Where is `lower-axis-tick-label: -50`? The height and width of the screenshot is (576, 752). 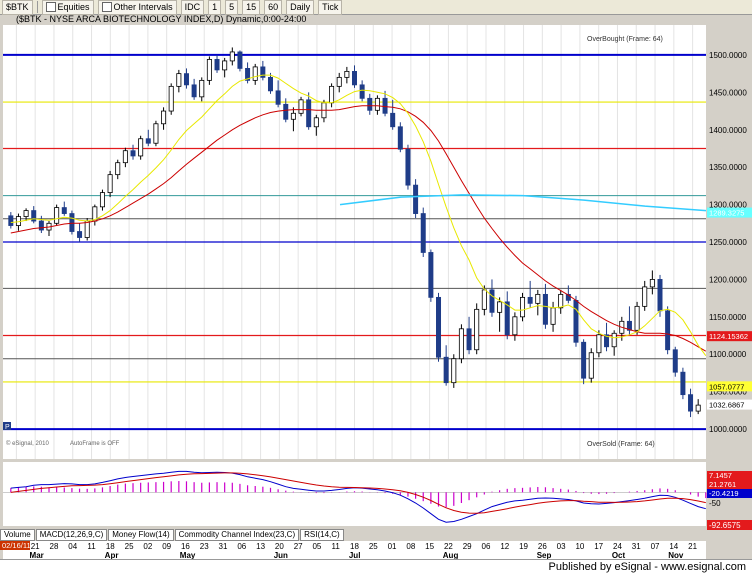
lower-axis-tick-label: -50 is located at coordinates (715, 503).